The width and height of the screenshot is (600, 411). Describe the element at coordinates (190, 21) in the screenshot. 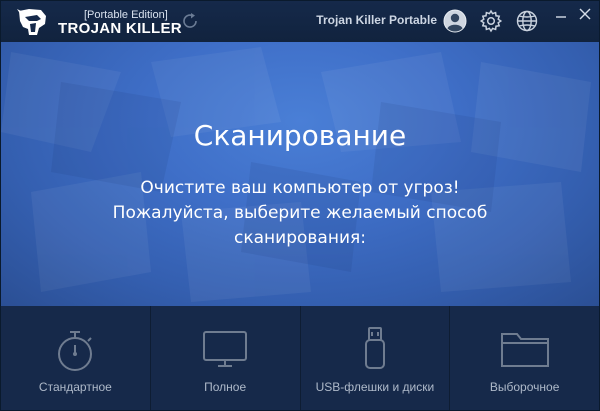

I see `refresh-icon` at that location.